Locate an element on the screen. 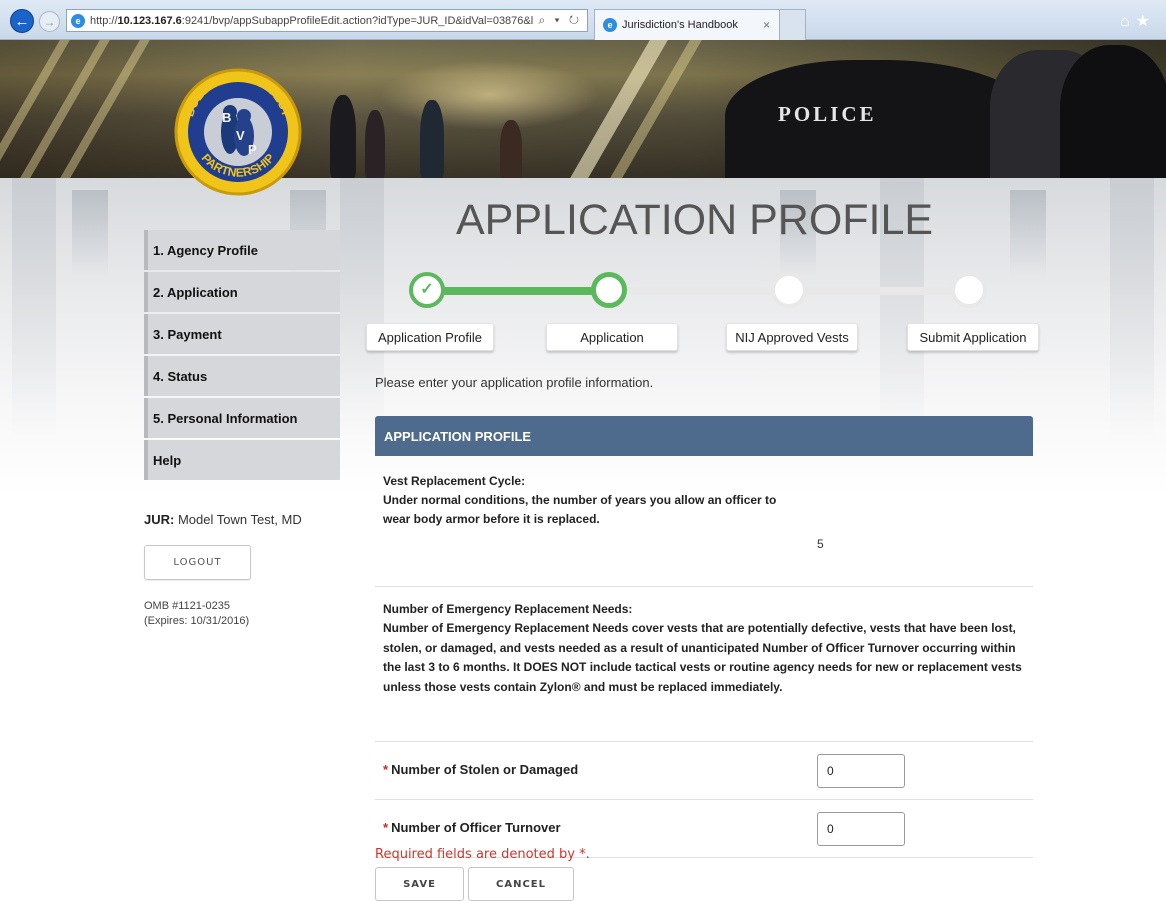 This screenshot has width=1166, height=901. tab-close-icon: × is located at coordinates (766, 25).